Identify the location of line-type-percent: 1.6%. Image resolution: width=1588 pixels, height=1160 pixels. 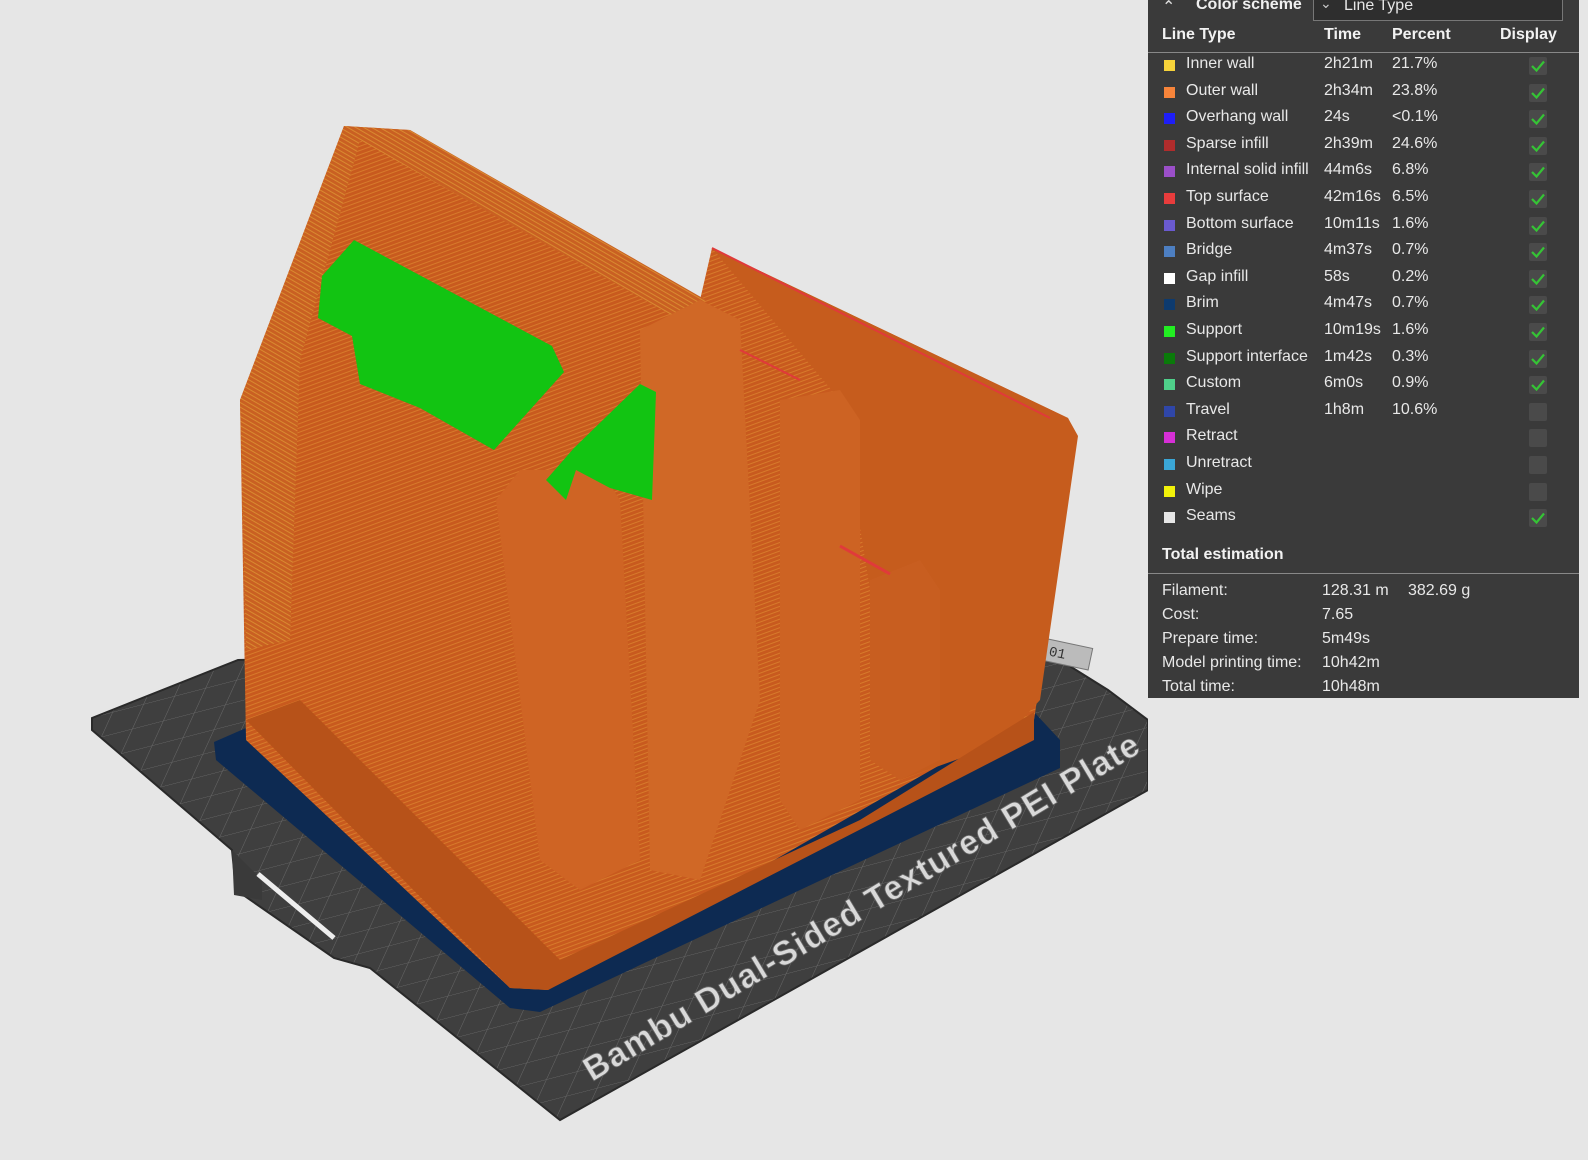
(1410, 329).